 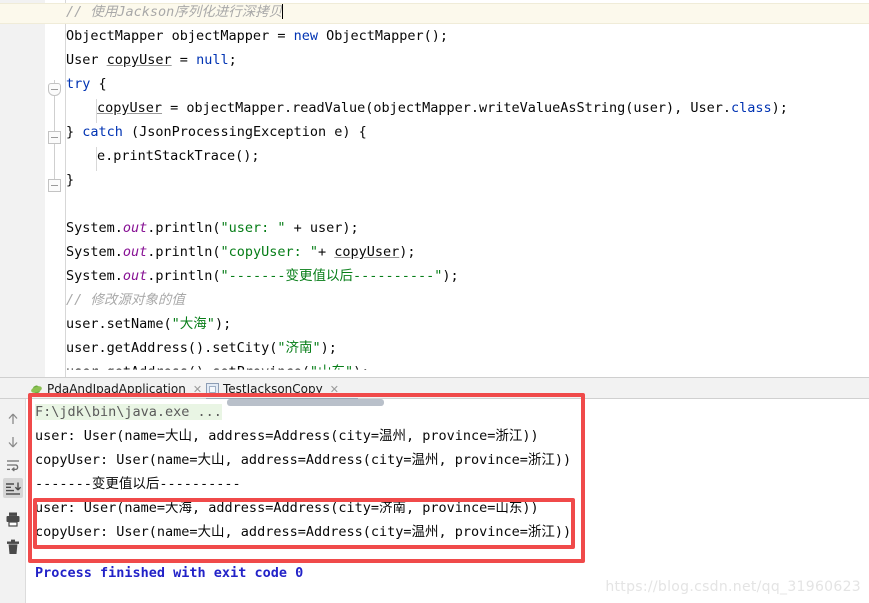 What do you see at coordinates (36, 389) in the screenshot?
I see `spring-boot-icon` at bounding box center [36, 389].